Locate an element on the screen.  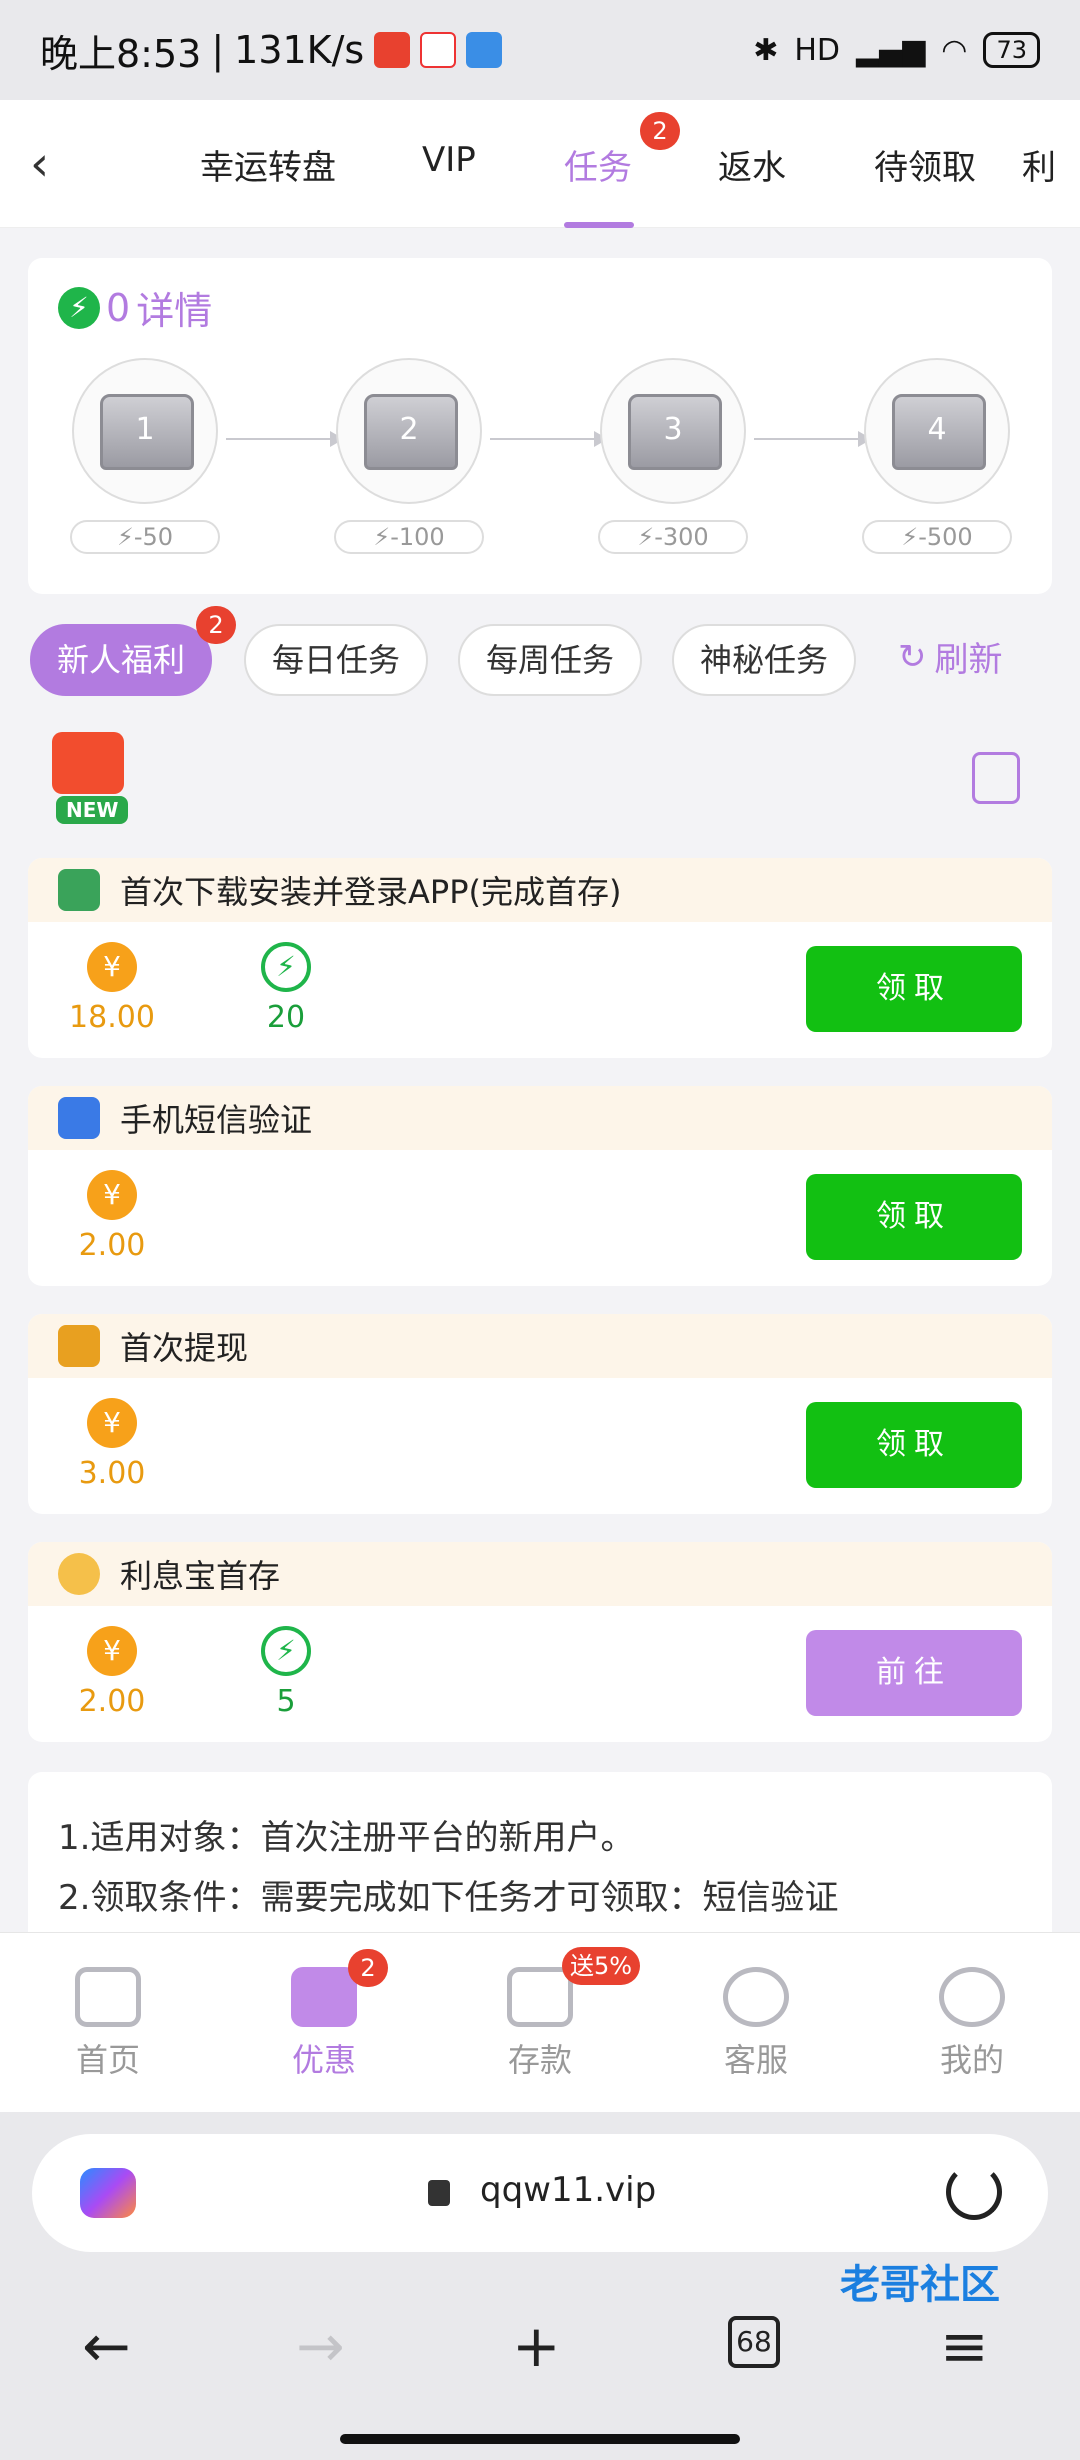
chest-cost: ⚡-50 is located at coordinates (145, 537).